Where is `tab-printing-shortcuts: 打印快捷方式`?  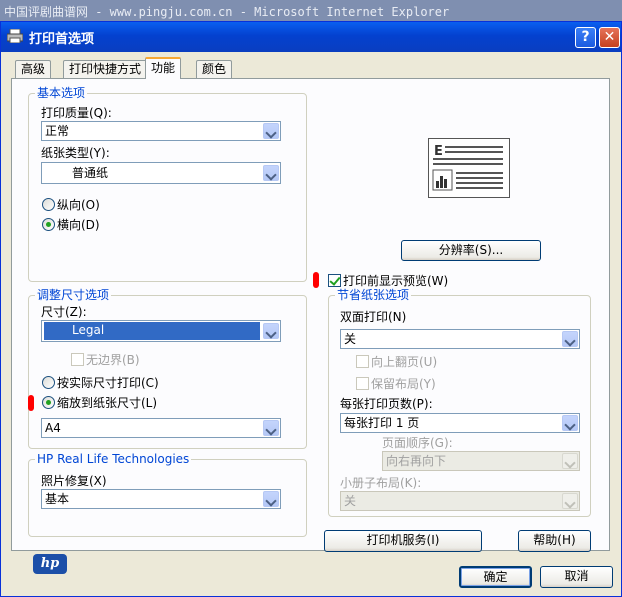 tab-printing-shortcuts: 打印快捷方式 is located at coordinates (105, 69).